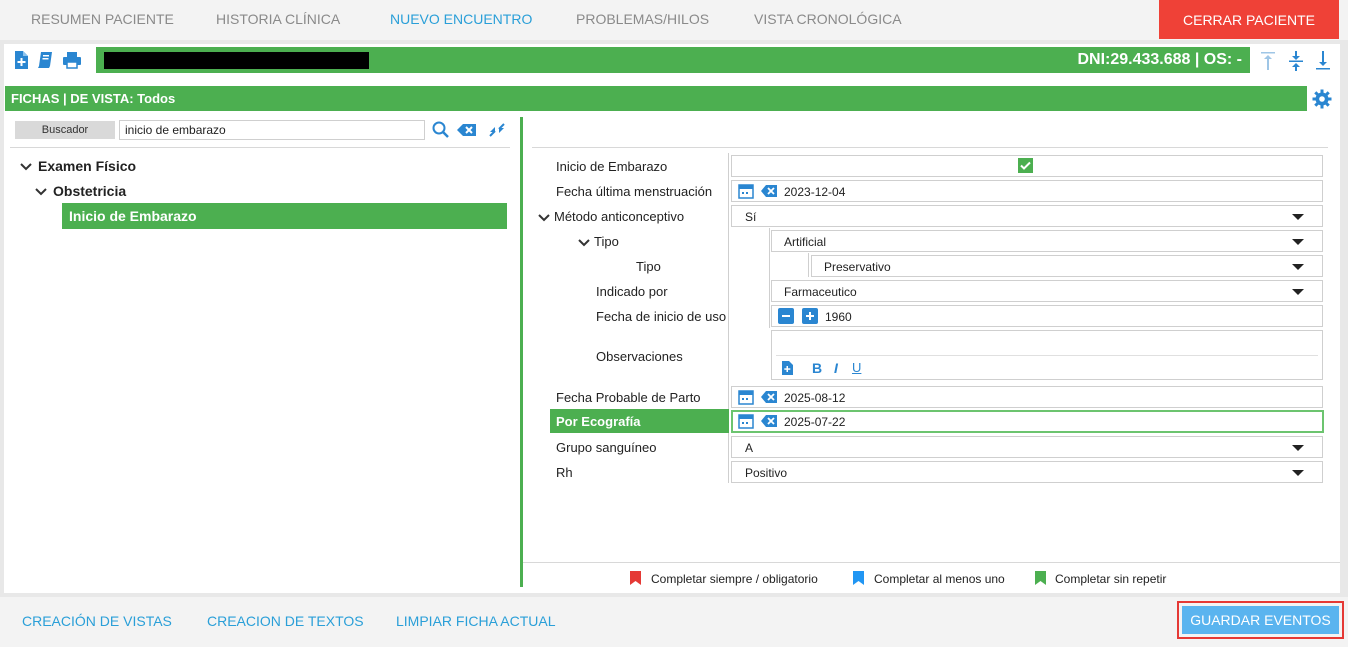 The image size is (1348, 647). Describe the element at coordinates (786, 316) in the screenshot. I see `minus-icon` at that location.